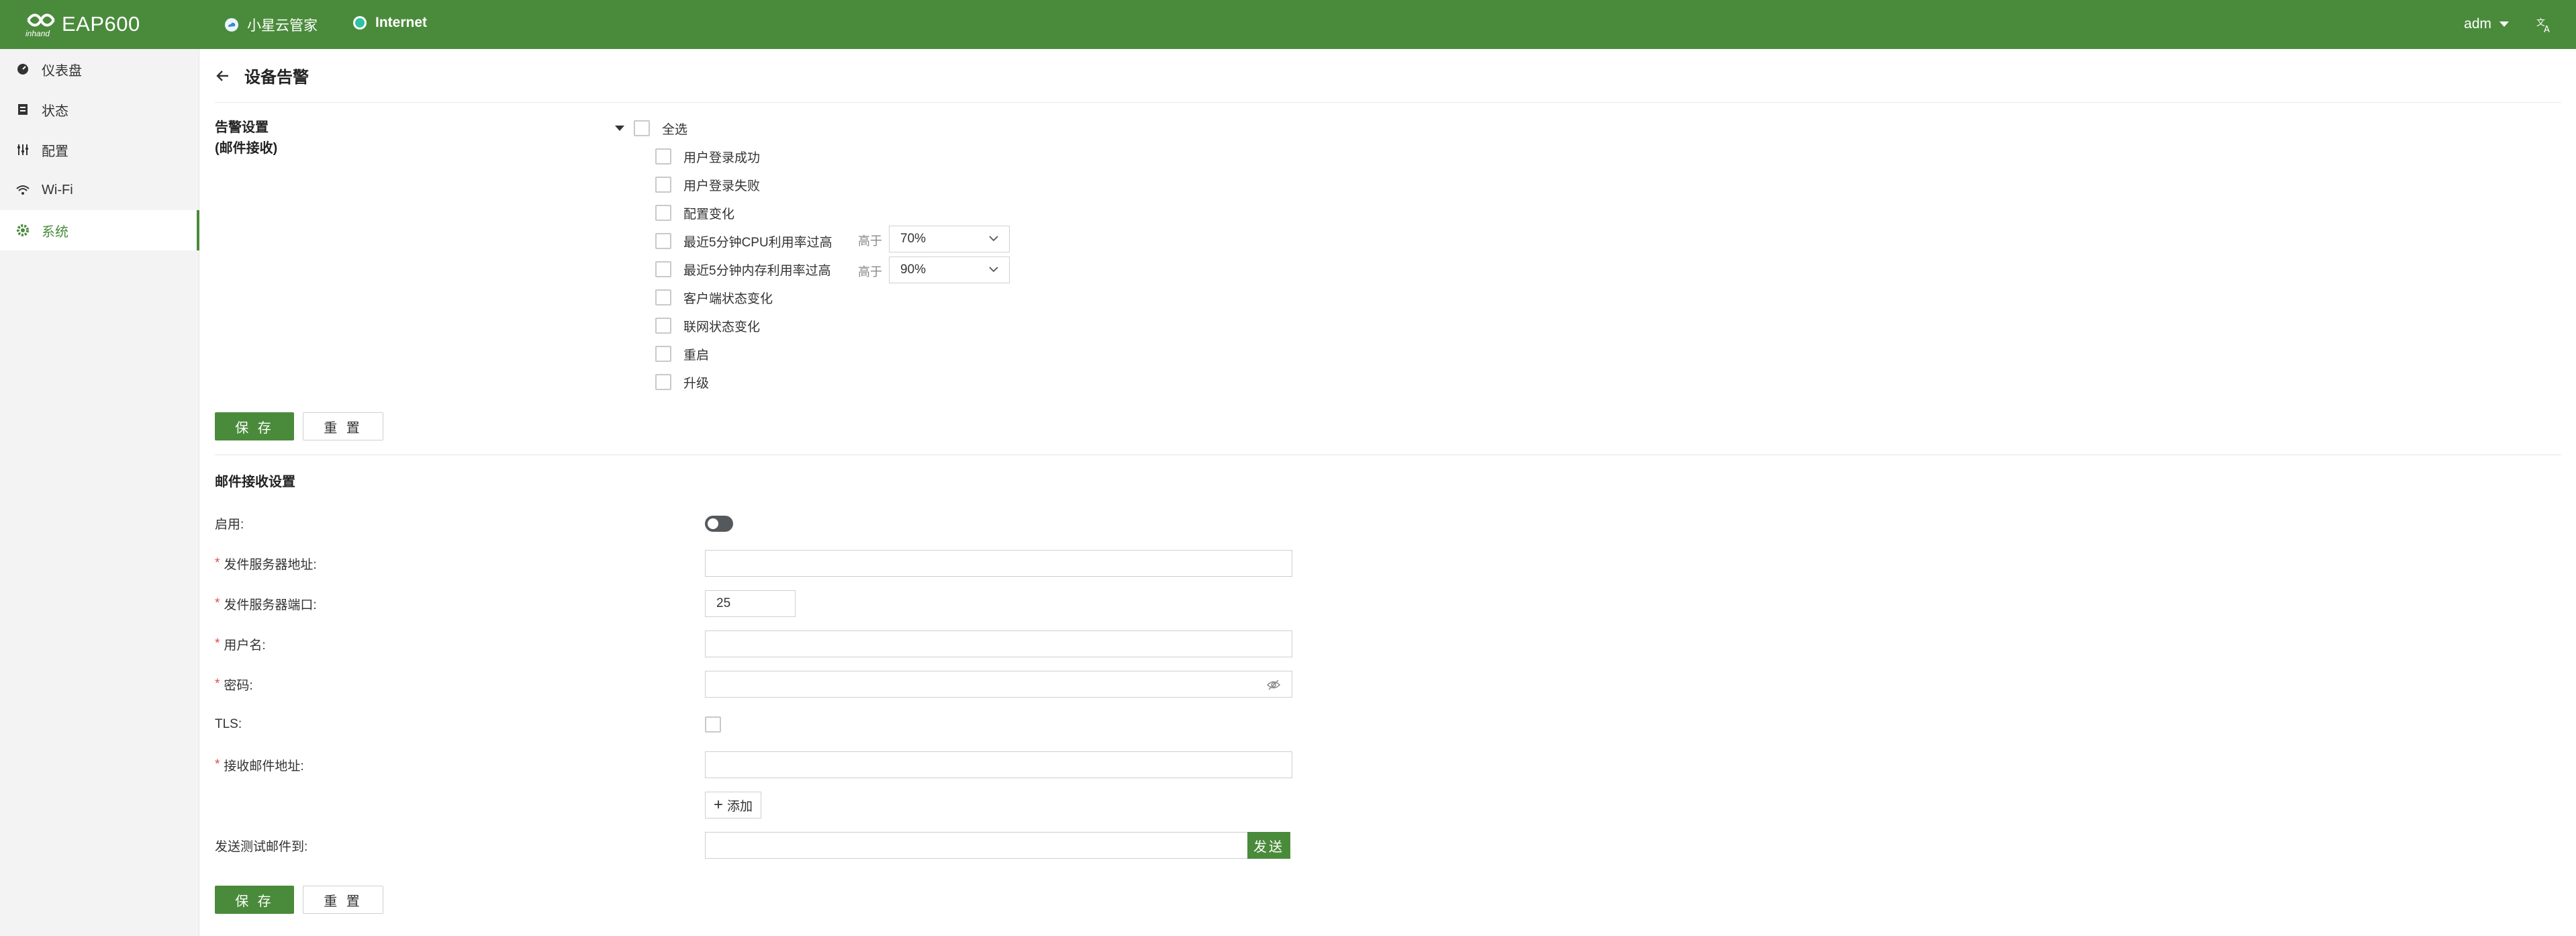 The height and width of the screenshot is (936, 2576). I want to click on internet-status: Internet, so click(389, 23).